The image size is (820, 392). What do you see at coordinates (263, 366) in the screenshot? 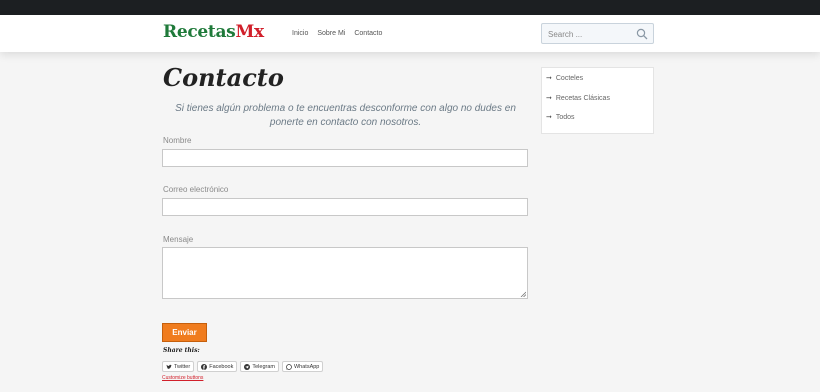
I see `share-telegram-label: Telegram` at bounding box center [263, 366].